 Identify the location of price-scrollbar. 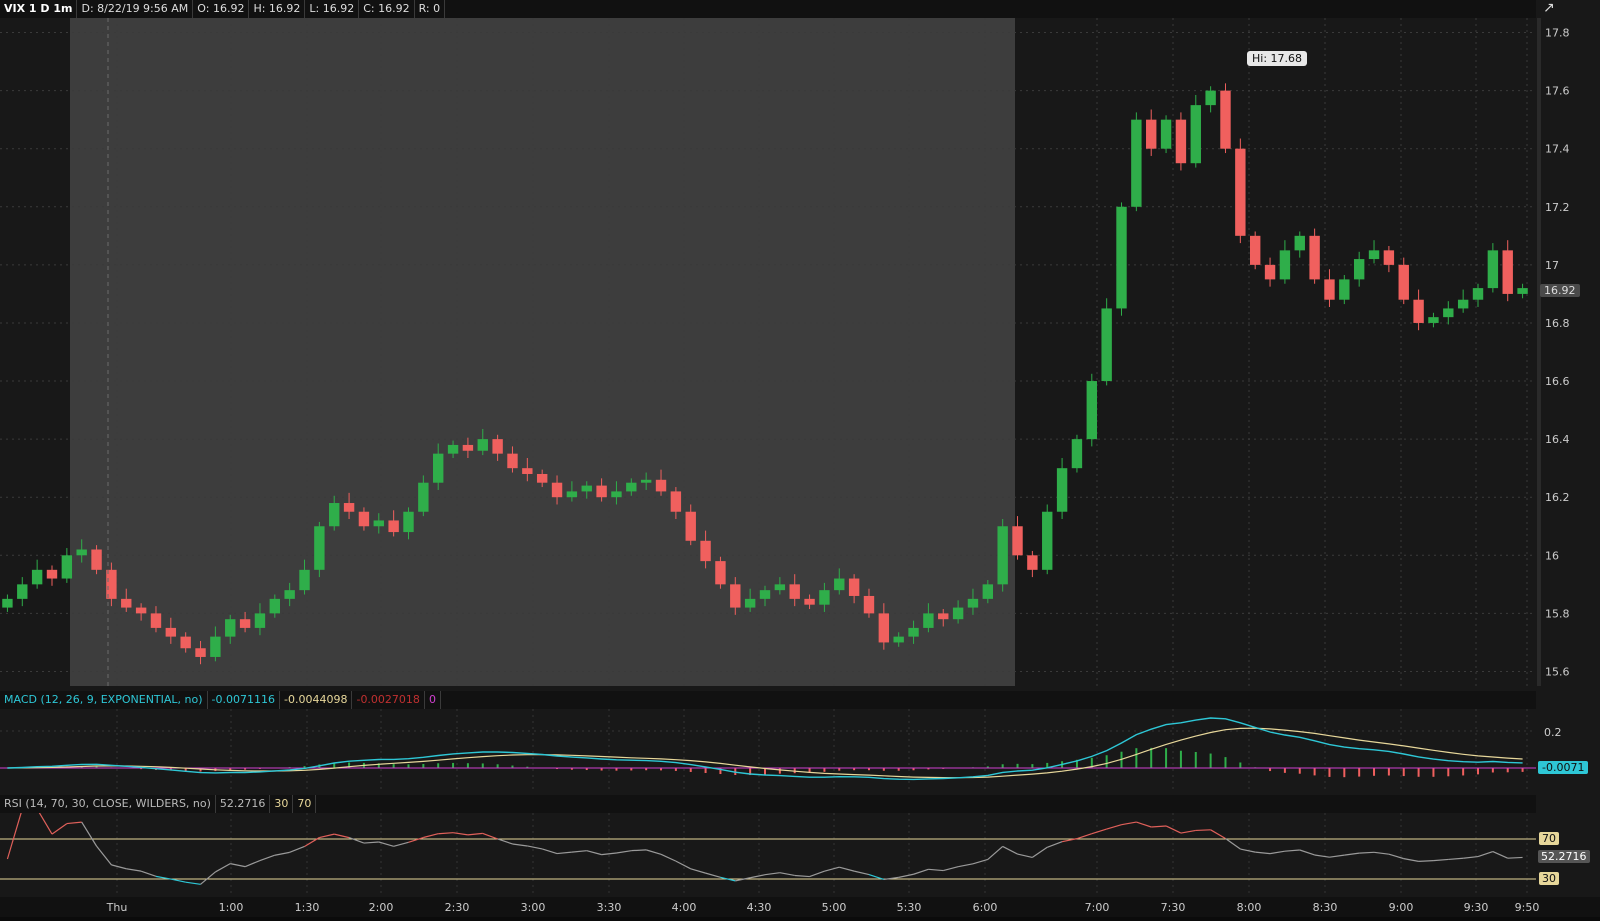
(1539, 352).